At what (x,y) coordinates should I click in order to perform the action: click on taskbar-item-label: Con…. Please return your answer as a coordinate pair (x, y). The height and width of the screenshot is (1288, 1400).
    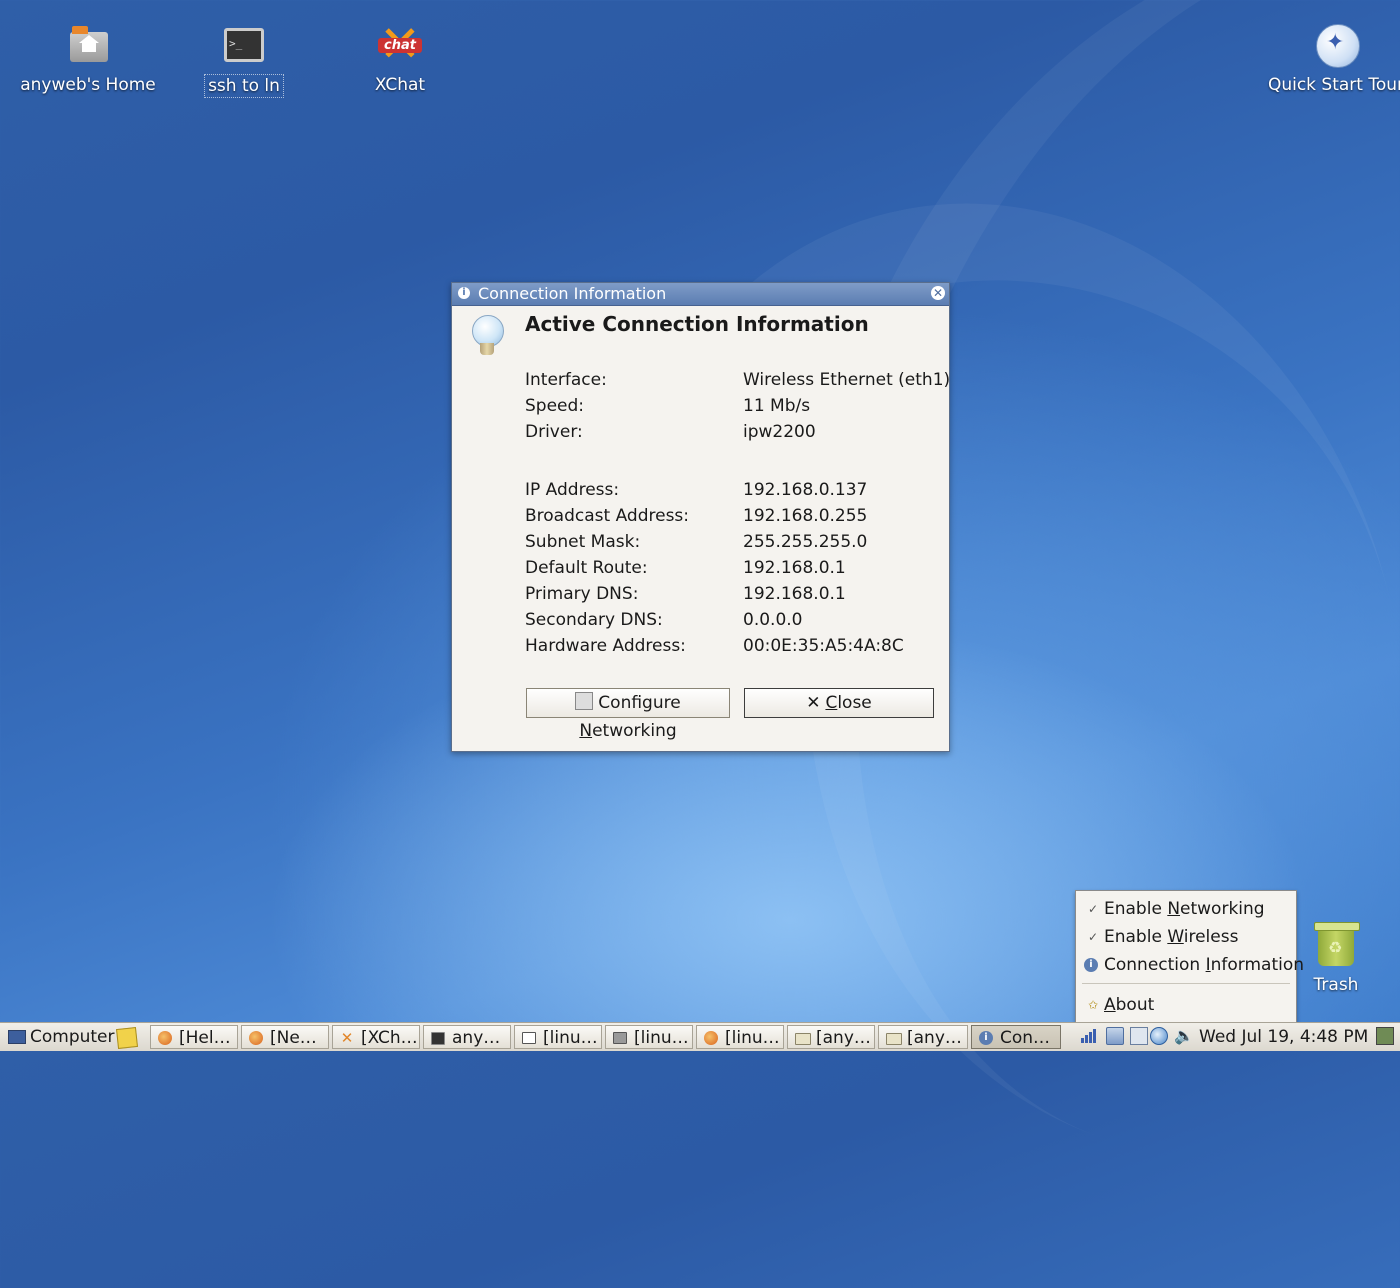
    Looking at the image, I should click on (1025, 1038).